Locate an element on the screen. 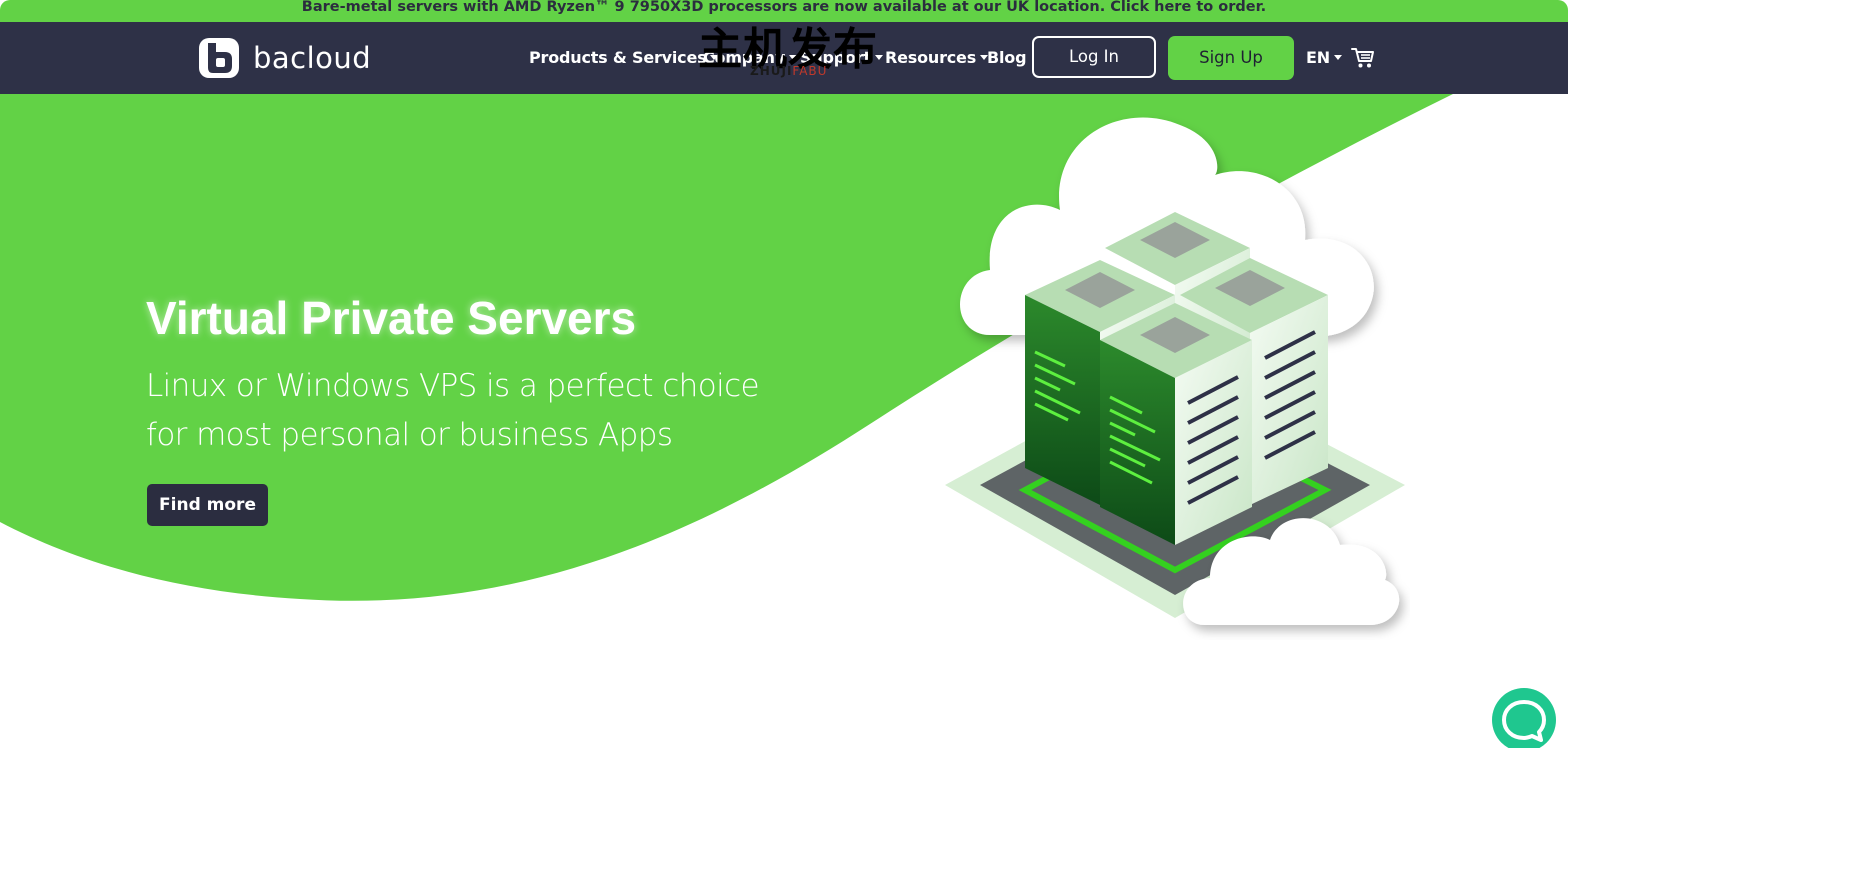 This screenshot has width=1863, height=889. brand-name: bacloud is located at coordinates (312, 58).